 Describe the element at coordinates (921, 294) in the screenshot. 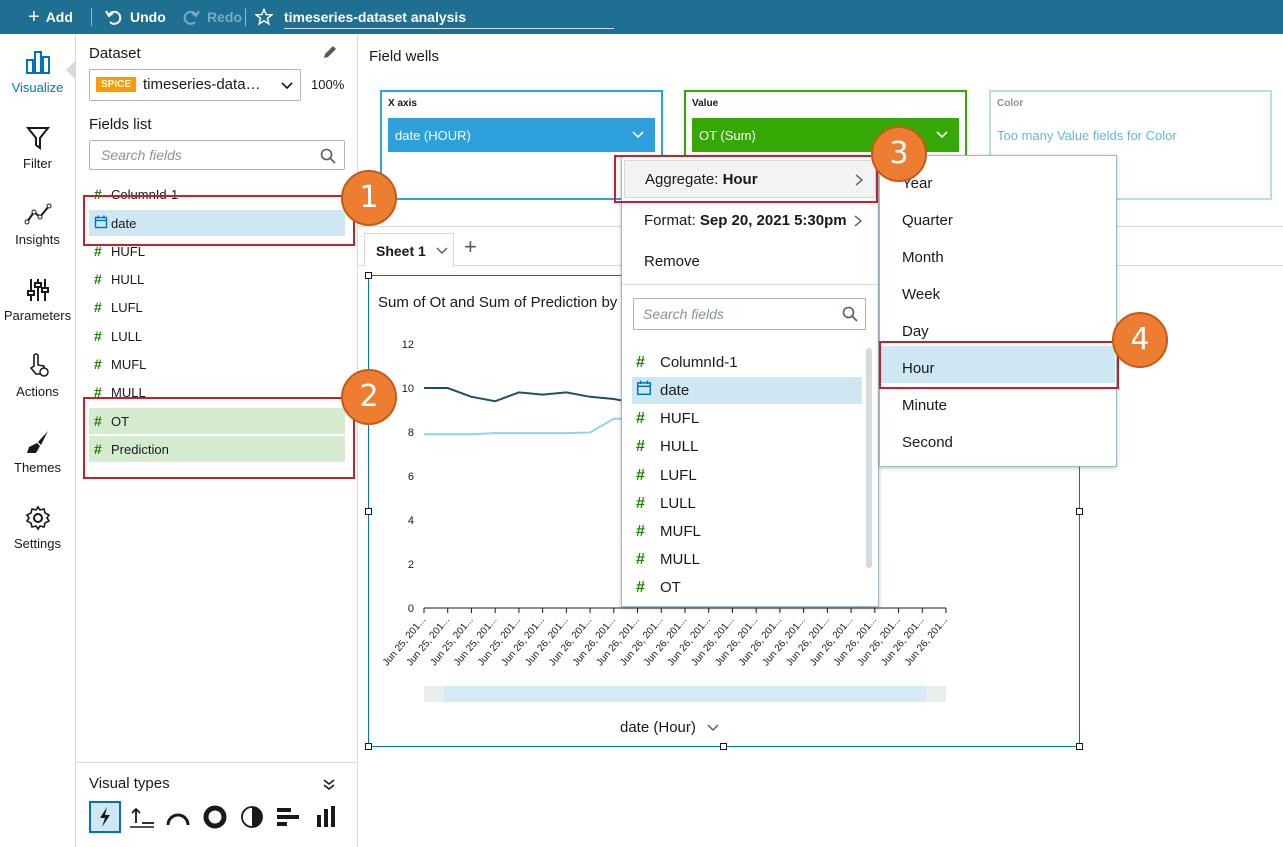

I see `submenu-item-week: Week` at that location.